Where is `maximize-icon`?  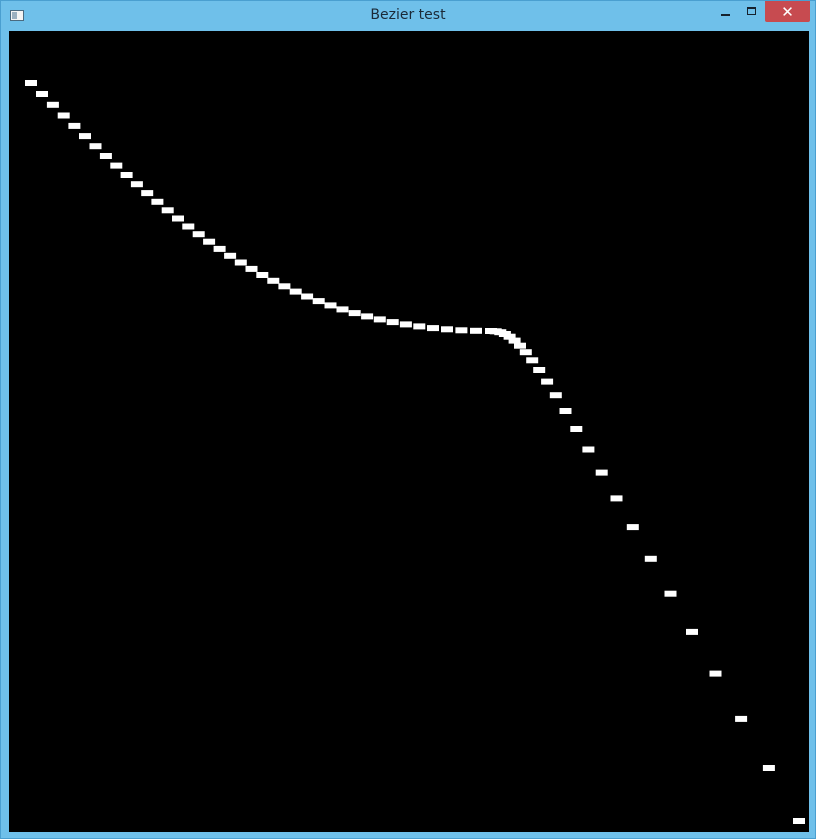
maximize-icon is located at coordinates (751, 10).